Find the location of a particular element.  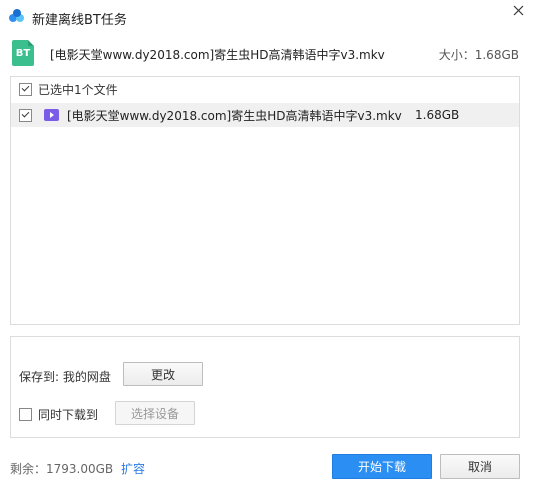

remaining-space-label: 剩余：1793.00GB is located at coordinates (62, 469).